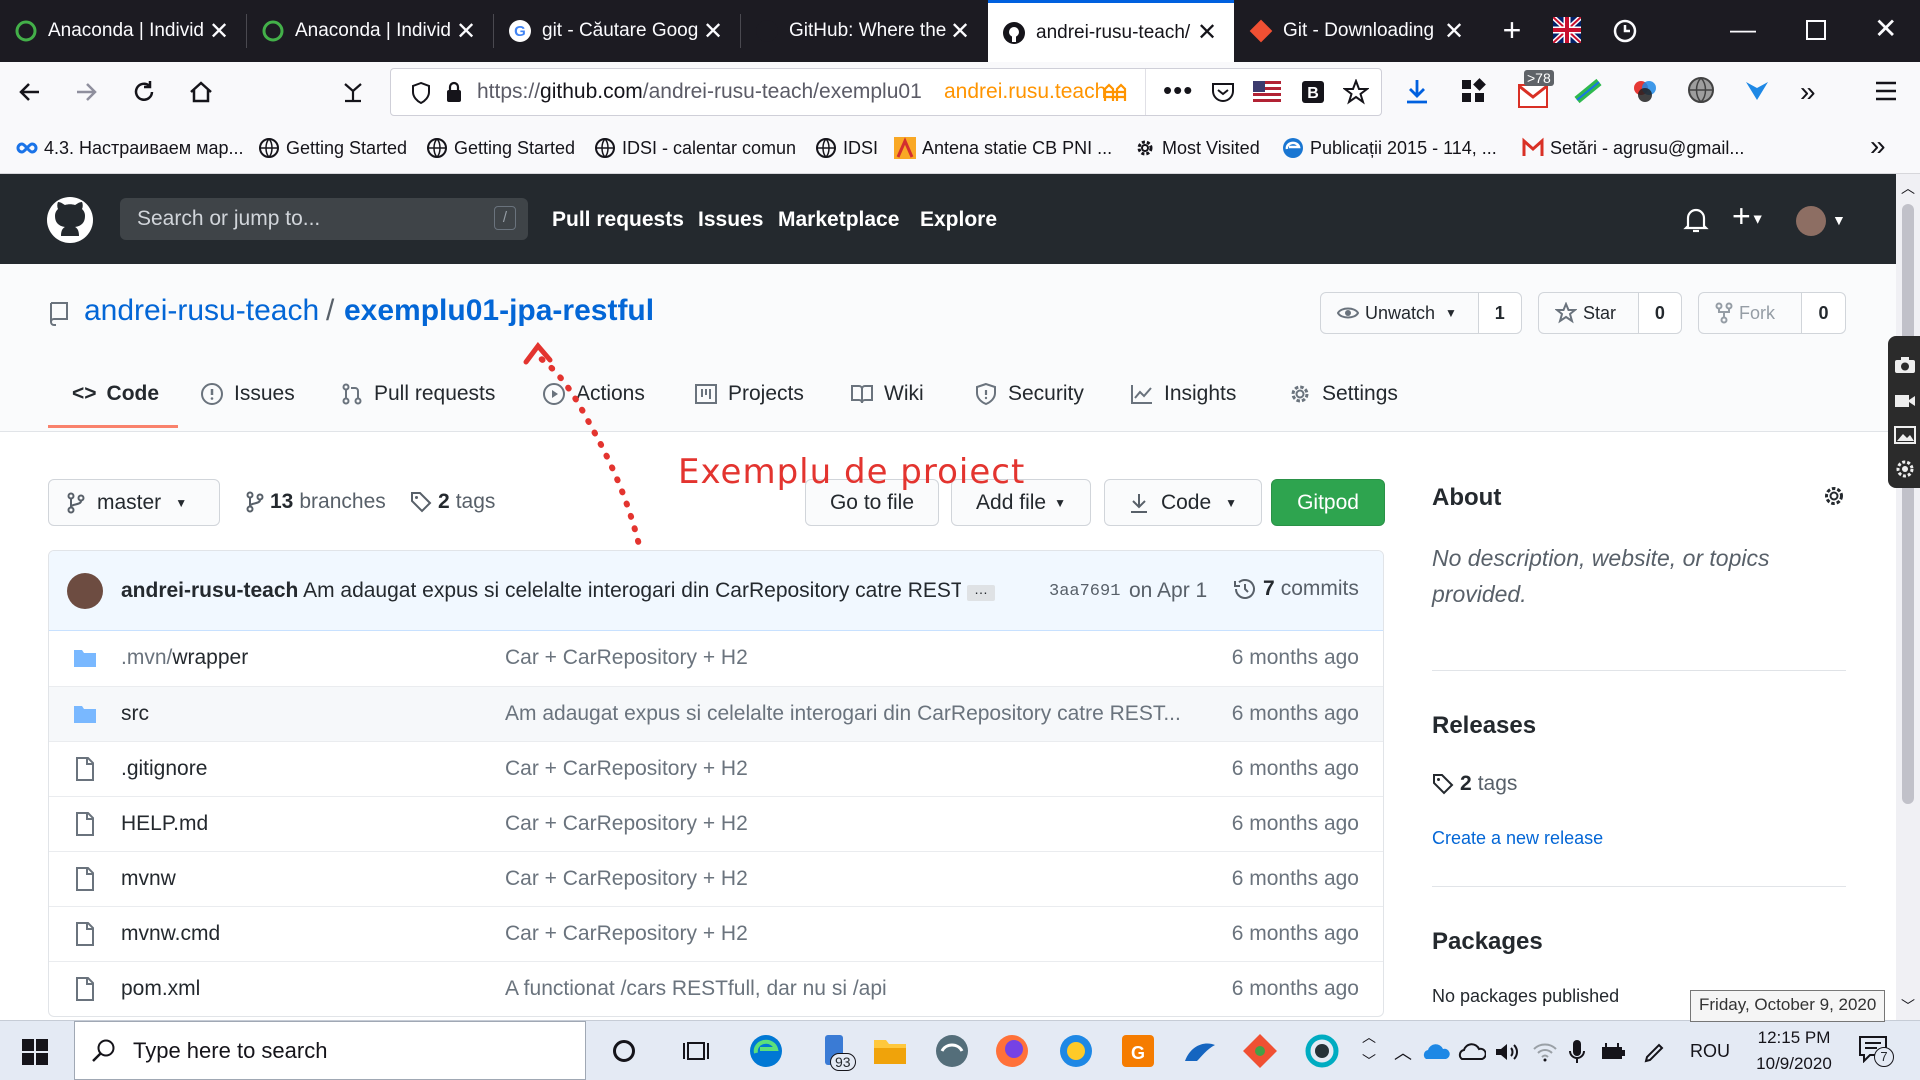 This screenshot has height=1080, width=1920. Describe the element at coordinates (1588, 91) in the screenshot. I see `evernote-extension-icon` at that location.